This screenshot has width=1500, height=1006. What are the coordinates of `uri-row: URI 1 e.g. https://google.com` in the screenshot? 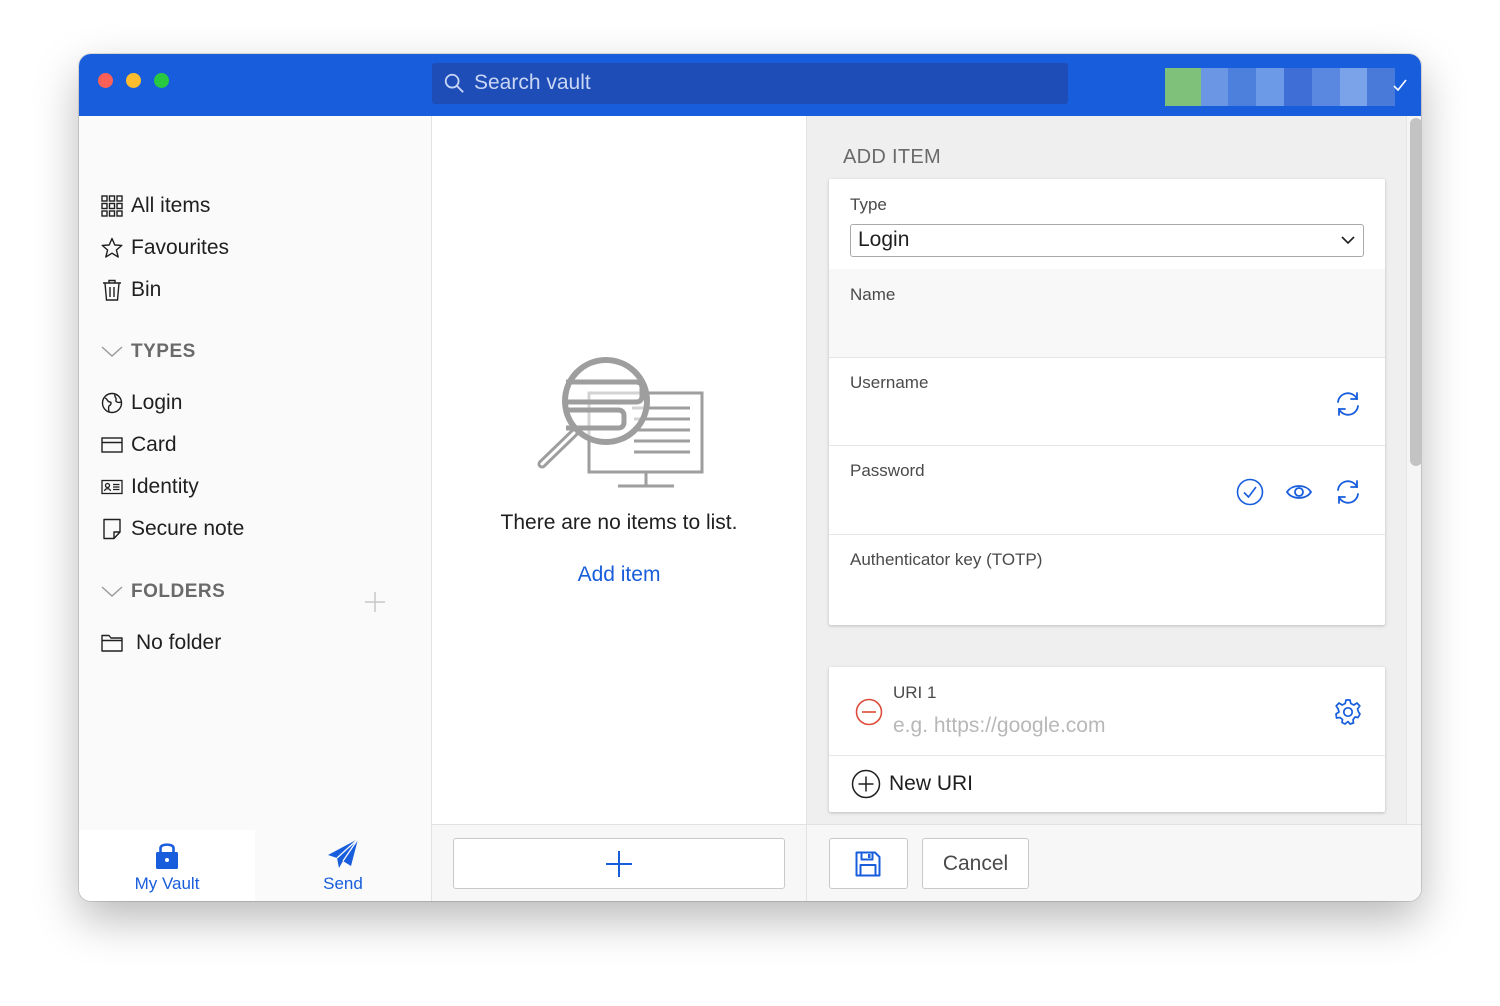 It's located at (1107, 711).